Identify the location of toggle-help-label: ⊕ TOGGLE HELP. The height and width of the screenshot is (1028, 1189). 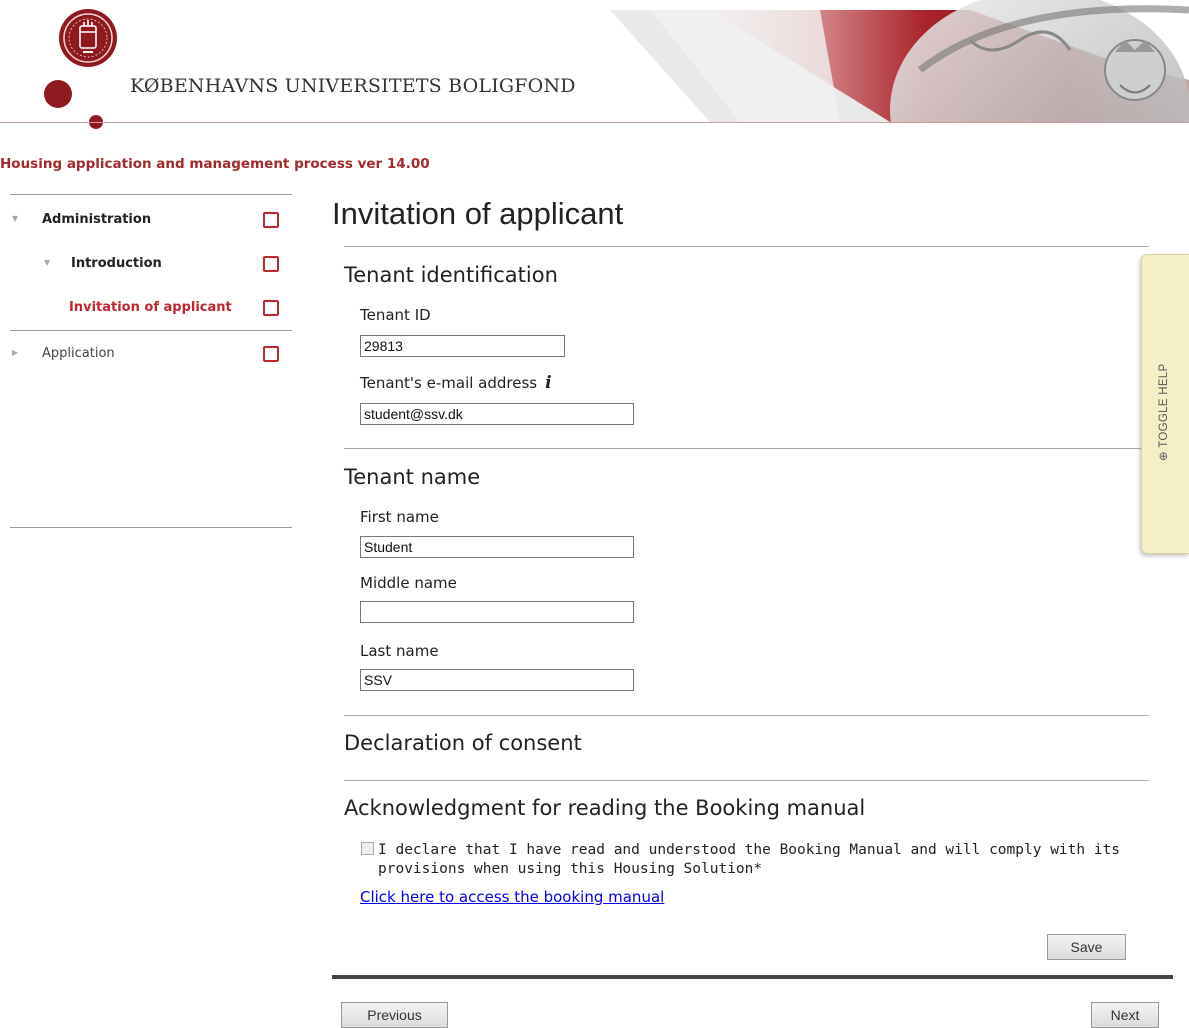
(1164, 412).